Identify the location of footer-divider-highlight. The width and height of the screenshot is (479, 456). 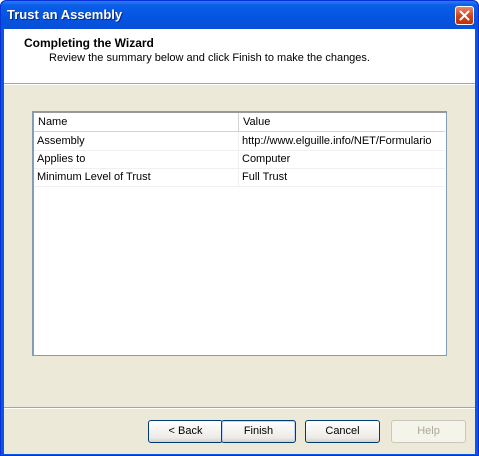
(239, 408).